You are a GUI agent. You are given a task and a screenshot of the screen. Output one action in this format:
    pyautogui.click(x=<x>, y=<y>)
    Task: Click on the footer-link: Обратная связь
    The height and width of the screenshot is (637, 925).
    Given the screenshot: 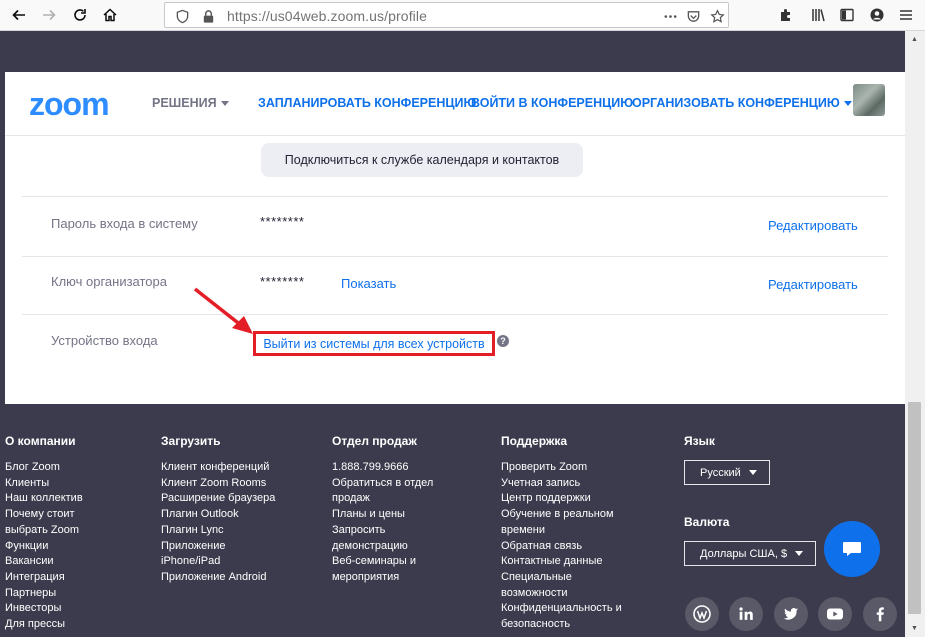 What is the action you would take?
    pyautogui.click(x=561, y=547)
    